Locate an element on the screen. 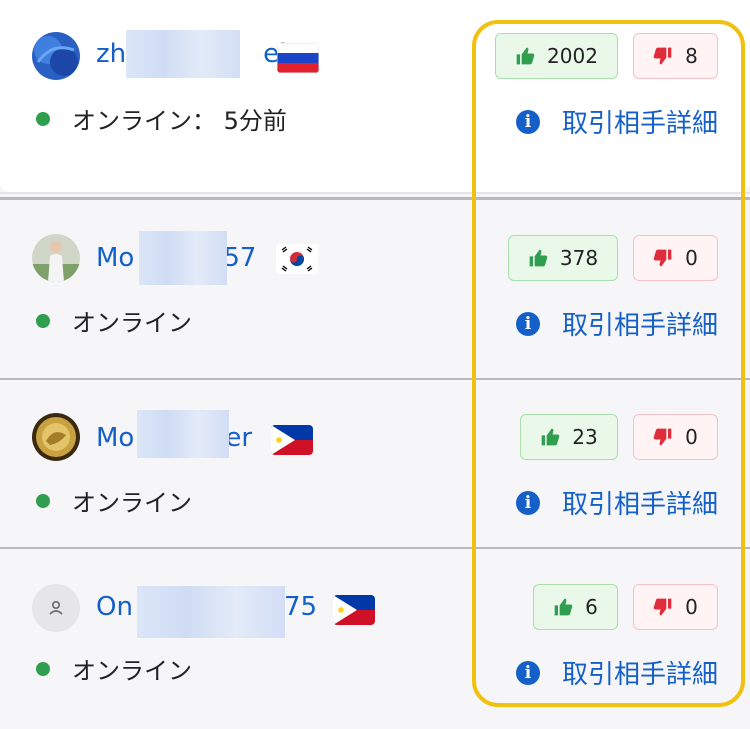 This screenshot has width=750, height=729. default-avatar-icon is located at coordinates (56, 608).